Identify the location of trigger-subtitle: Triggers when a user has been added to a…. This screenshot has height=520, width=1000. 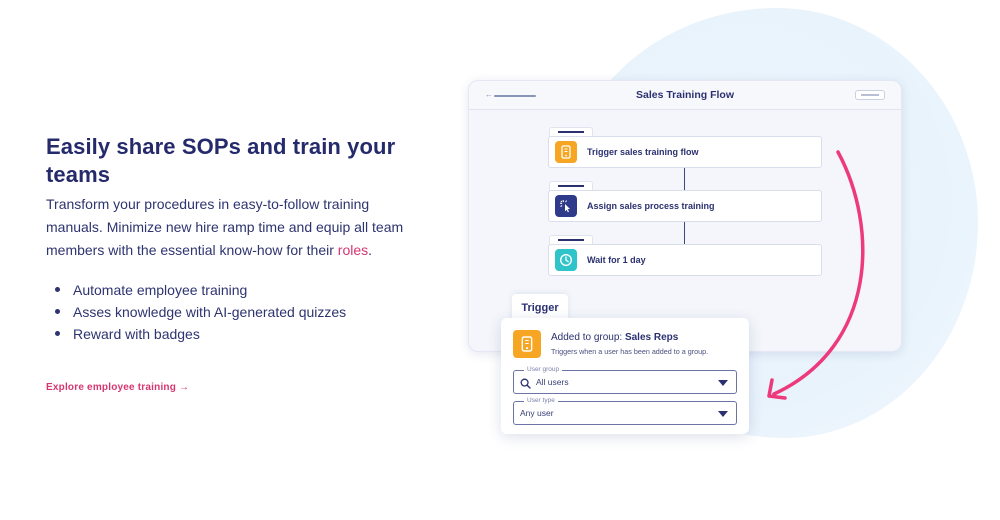
(630, 351).